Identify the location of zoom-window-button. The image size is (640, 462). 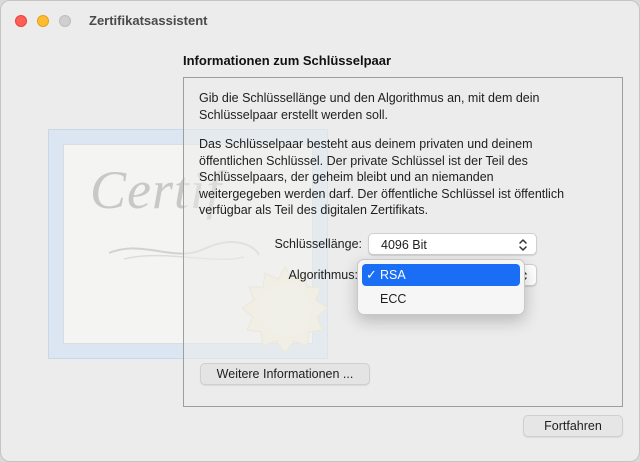
(65, 21).